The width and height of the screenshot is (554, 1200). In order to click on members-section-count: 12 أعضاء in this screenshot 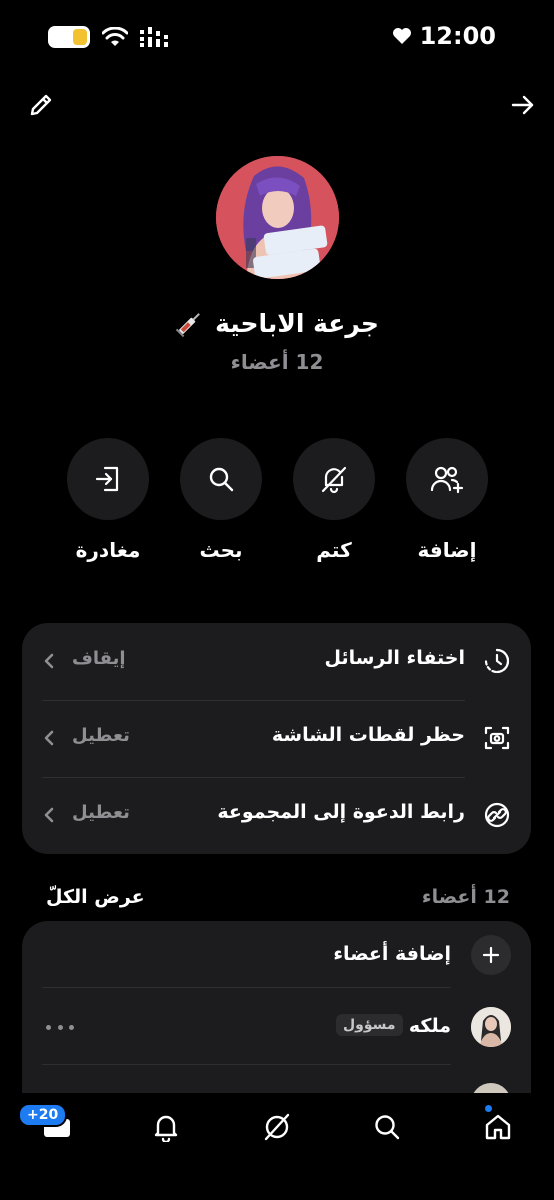, I will do `click(465, 897)`.